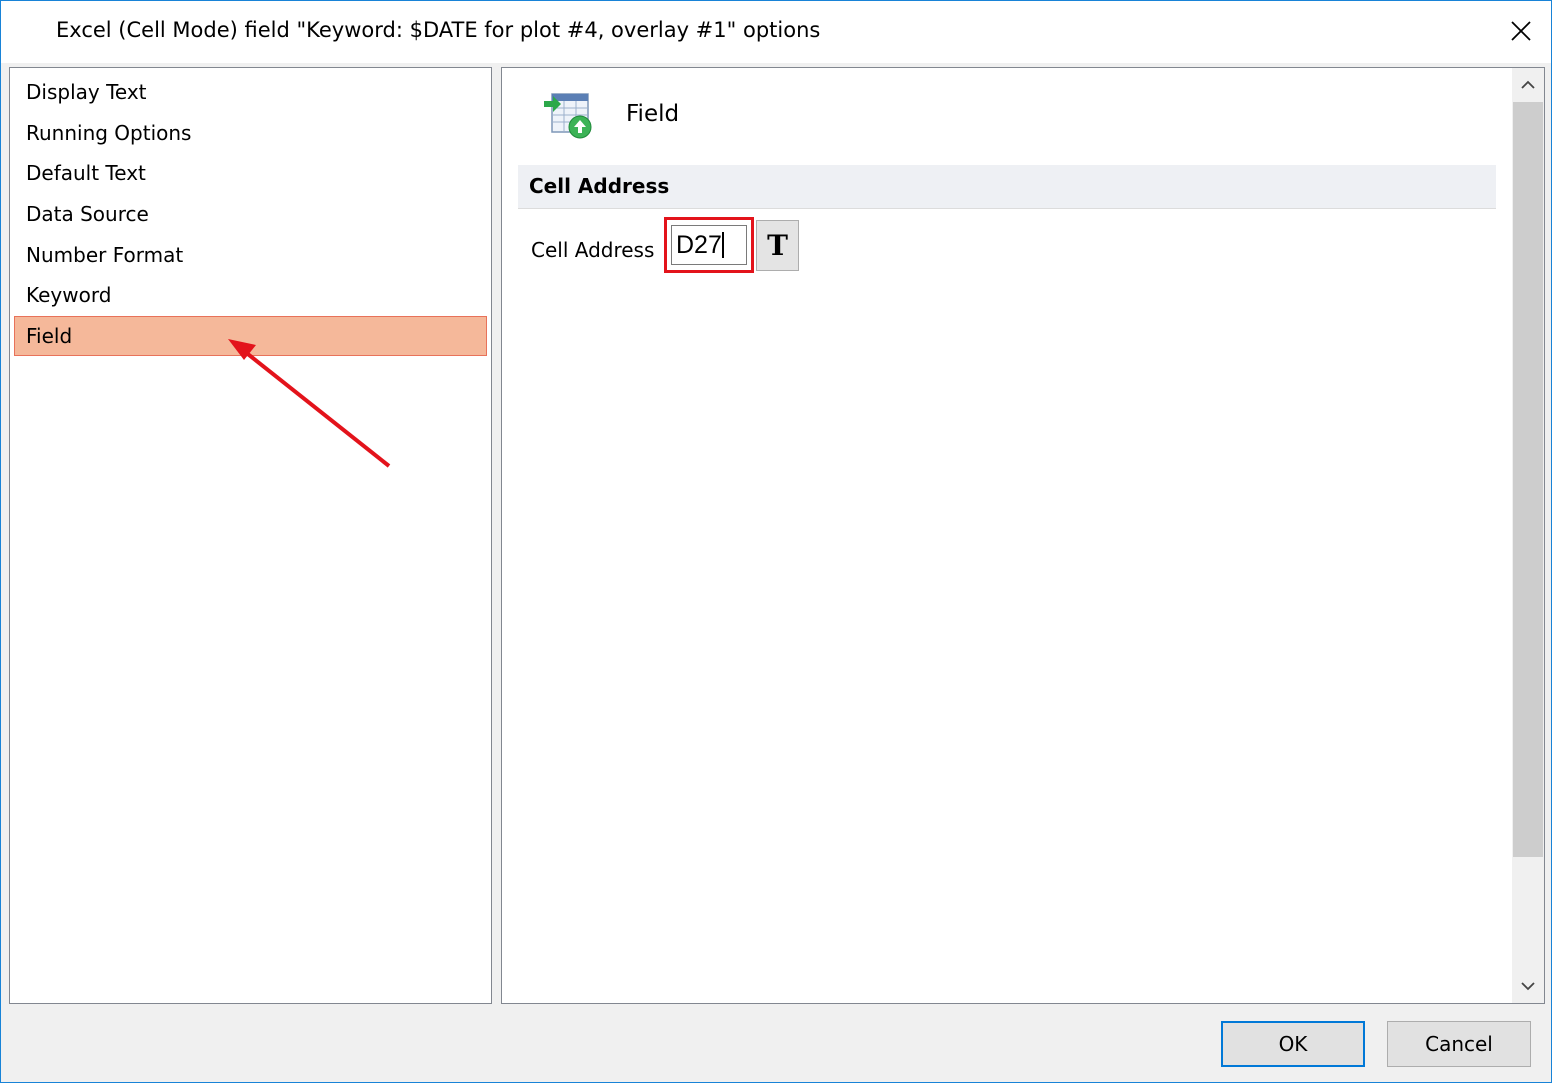 The image size is (1552, 1083). I want to click on panel-title: Field, so click(653, 114).